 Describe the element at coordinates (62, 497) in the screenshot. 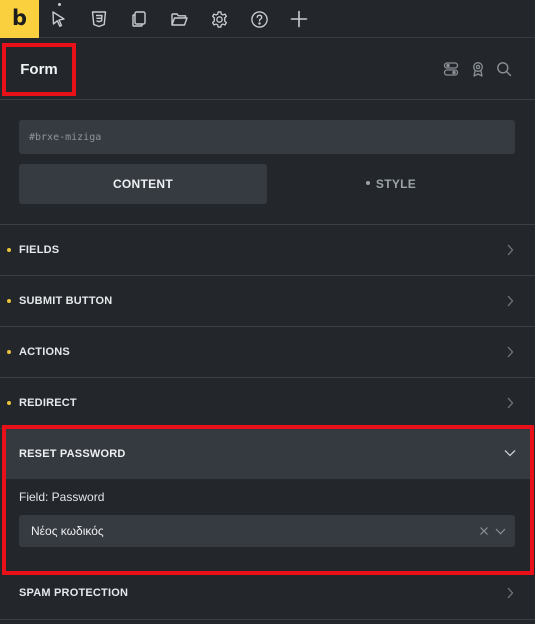

I see `password-field-label: Field: Password` at that location.